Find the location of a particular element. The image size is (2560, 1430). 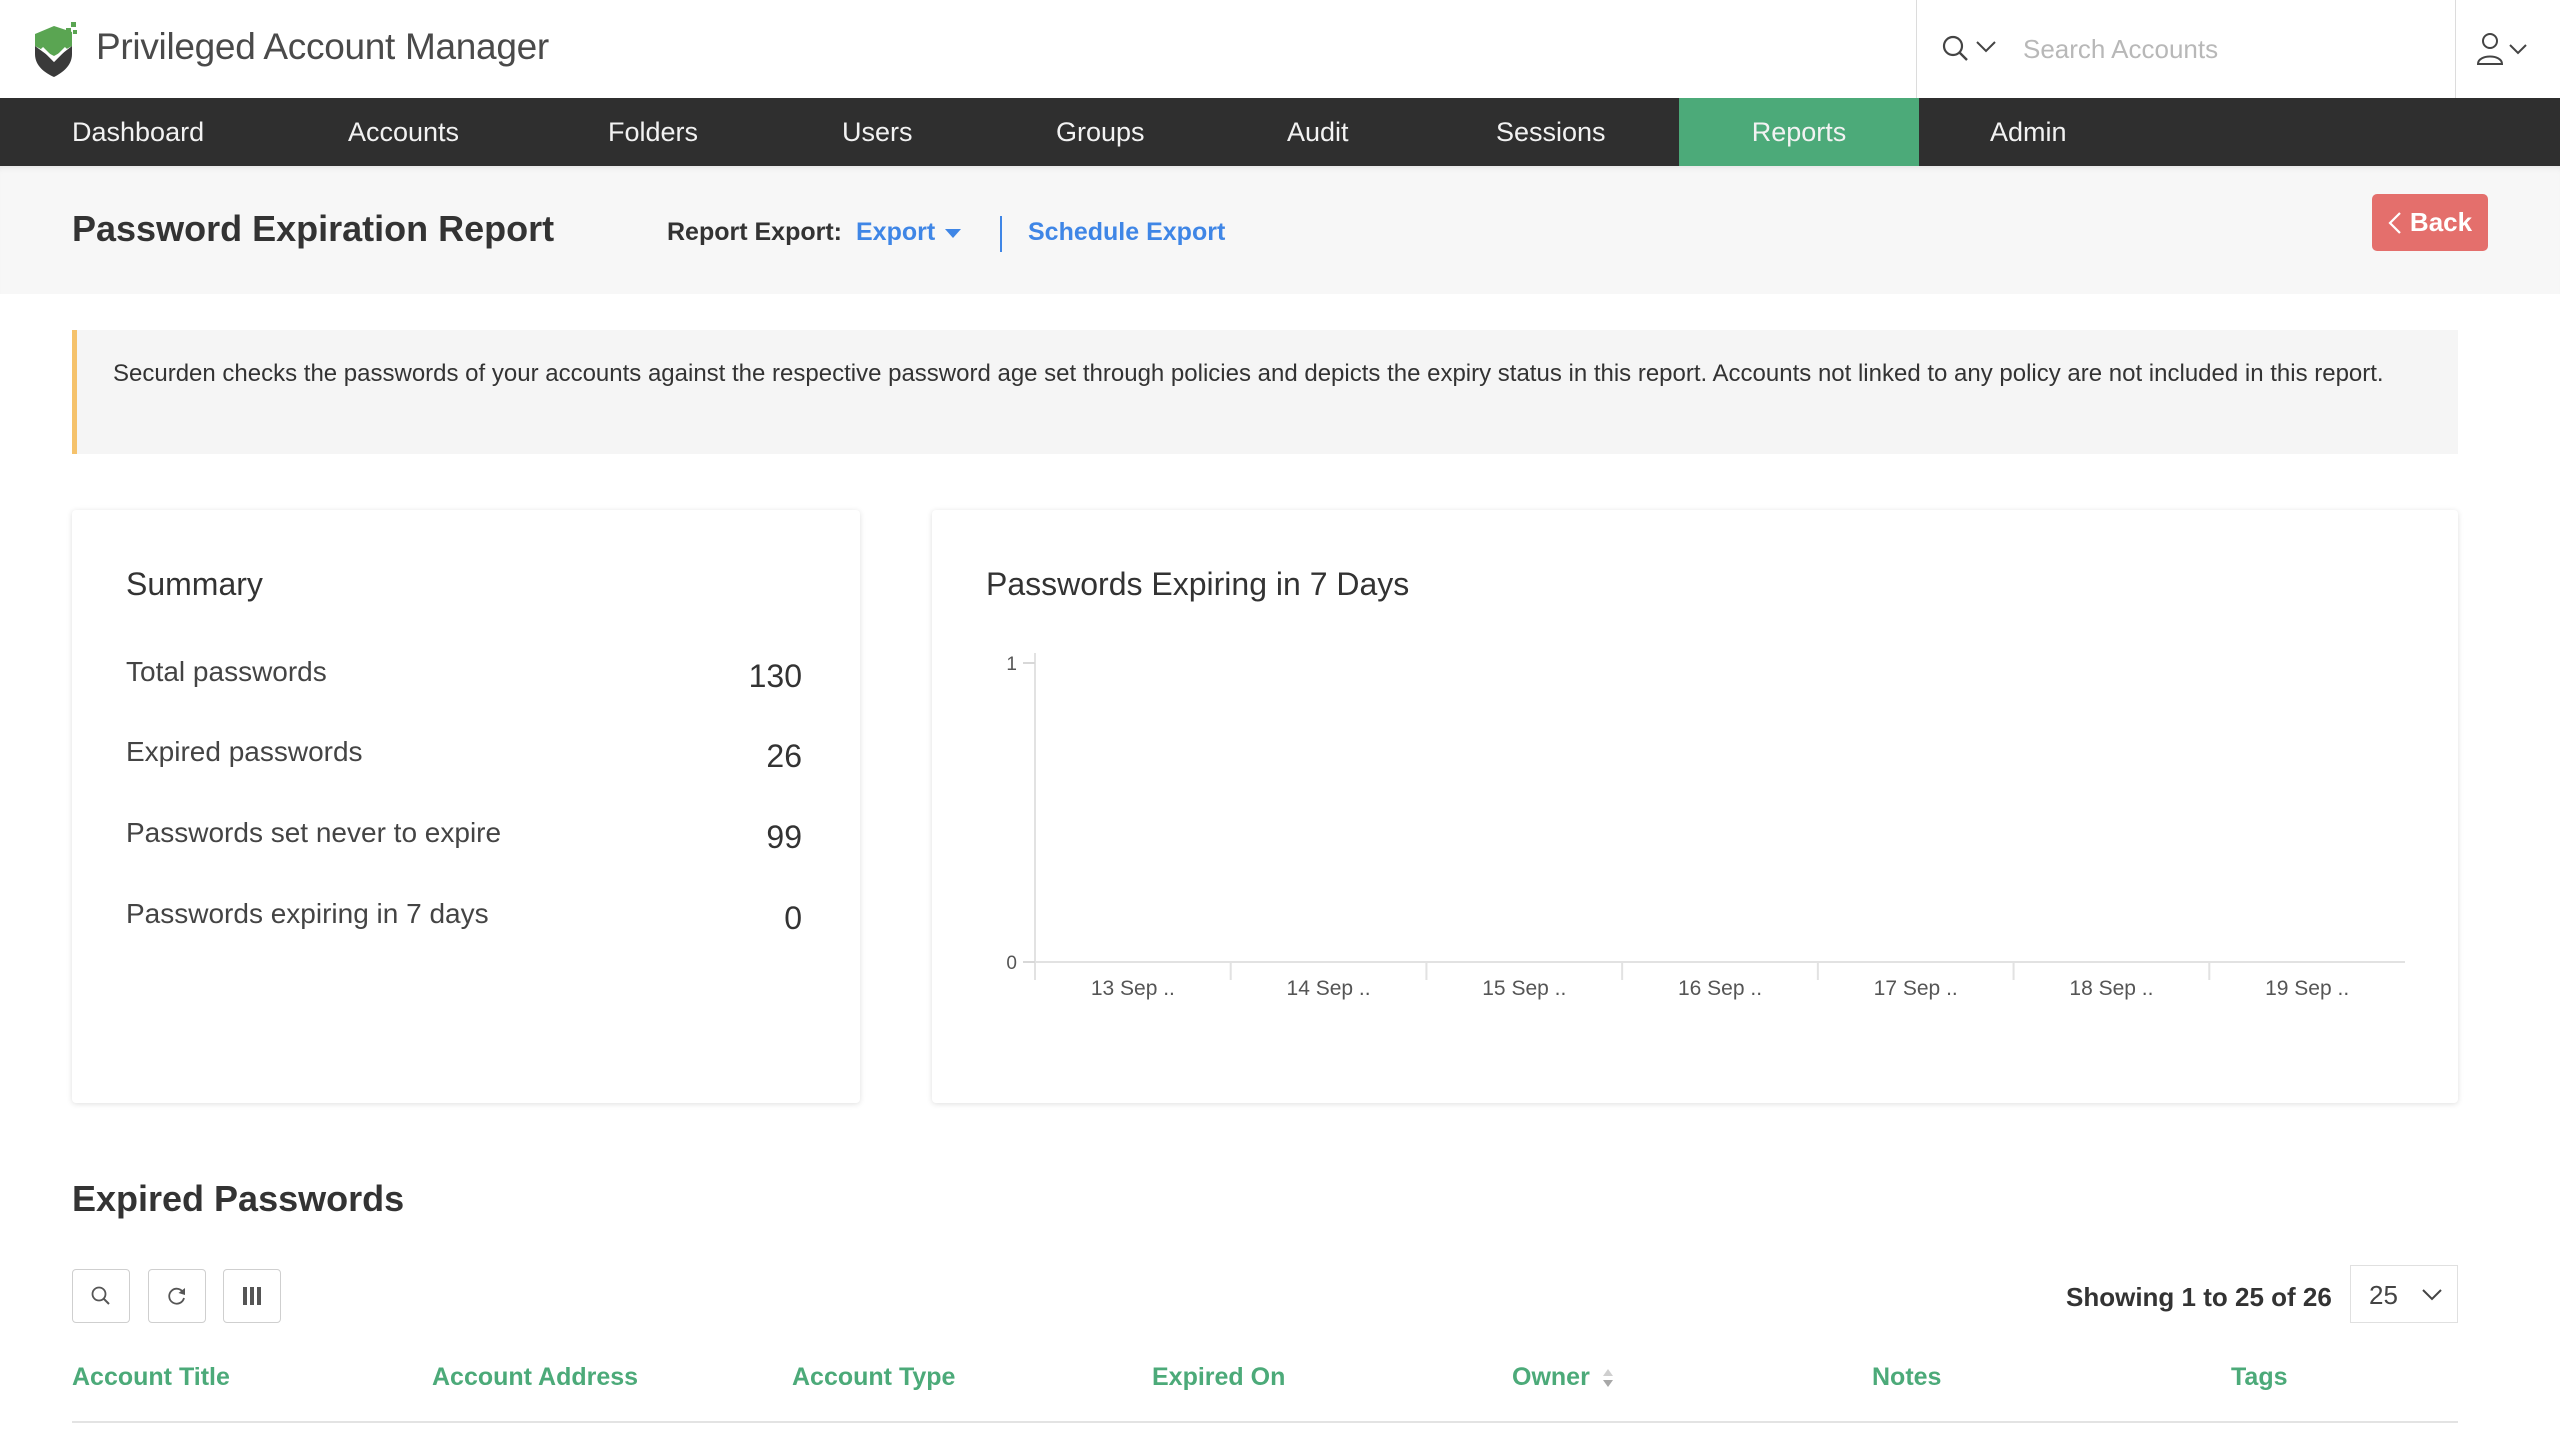

summary-value: 99 is located at coordinates (784, 837).